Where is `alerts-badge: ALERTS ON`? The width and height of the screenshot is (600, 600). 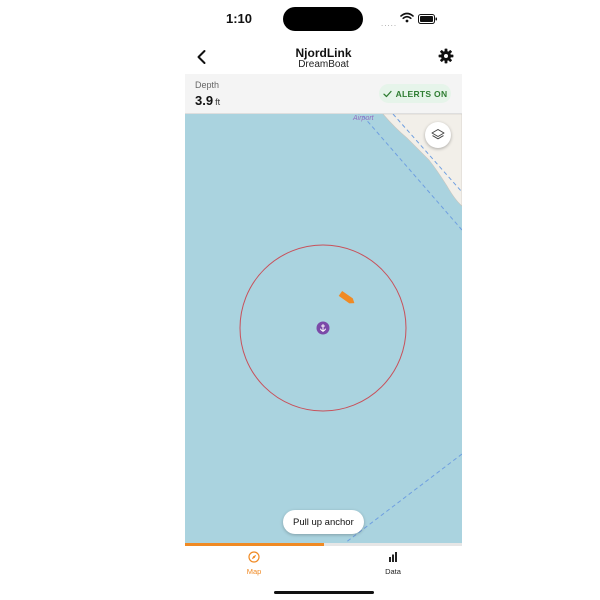
alerts-badge: ALERTS ON is located at coordinates (415, 93).